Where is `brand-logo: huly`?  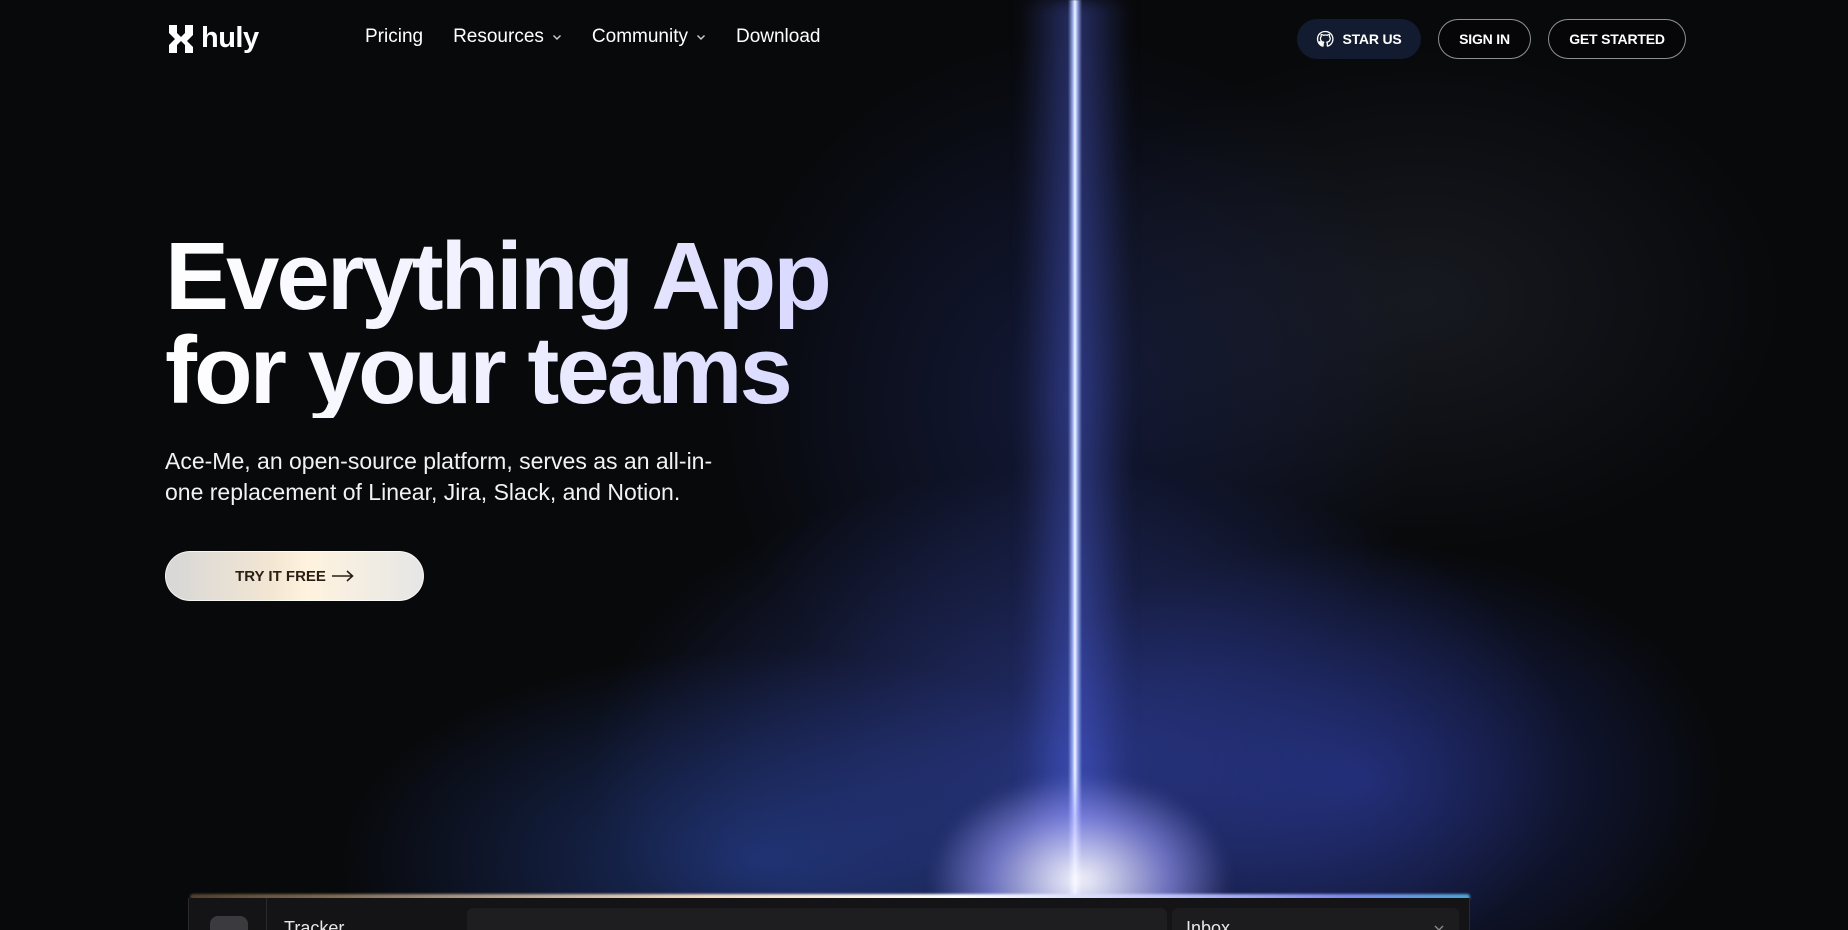 brand-logo: huly is located at coordinates (212, 38).